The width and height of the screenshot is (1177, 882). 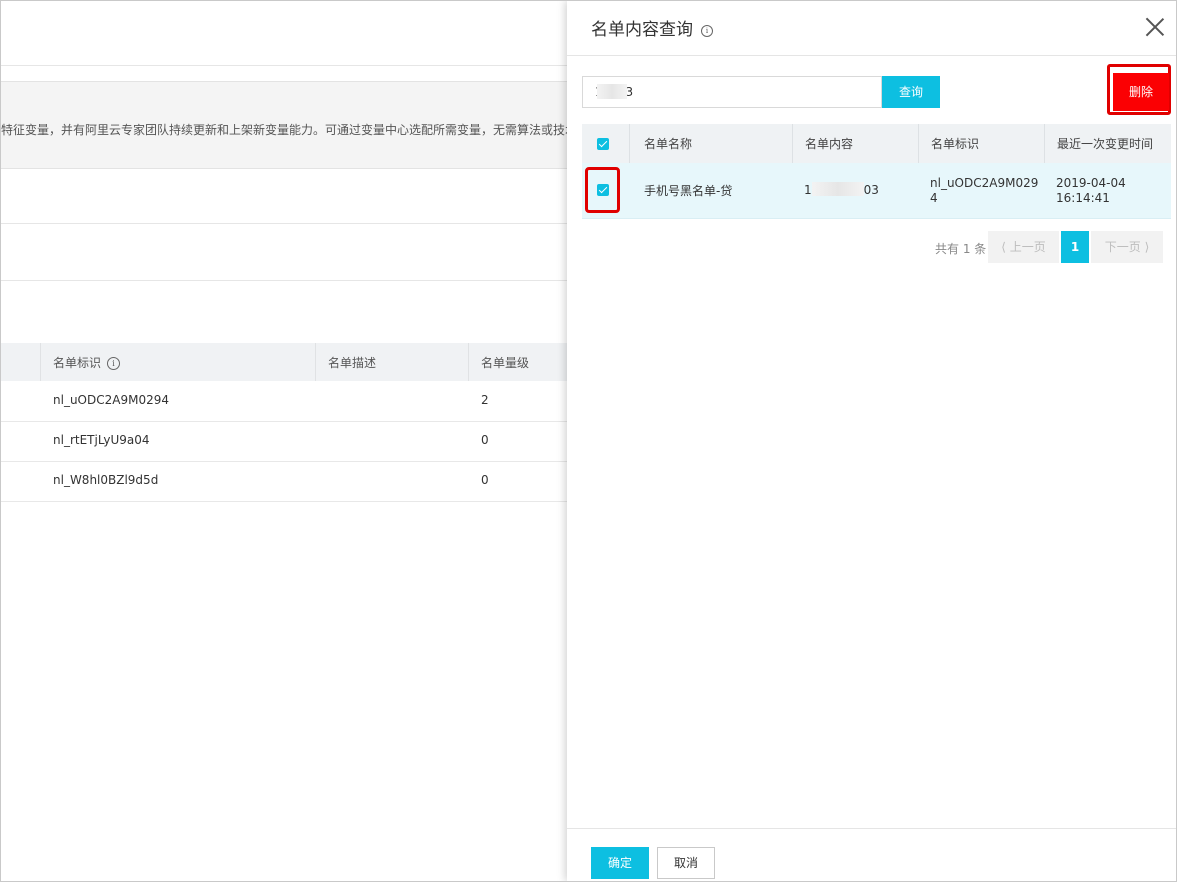 What do you see at coordinates (1155, 27) in the screenshot?
I see `close-icon` at bounding box center [1155, 27].